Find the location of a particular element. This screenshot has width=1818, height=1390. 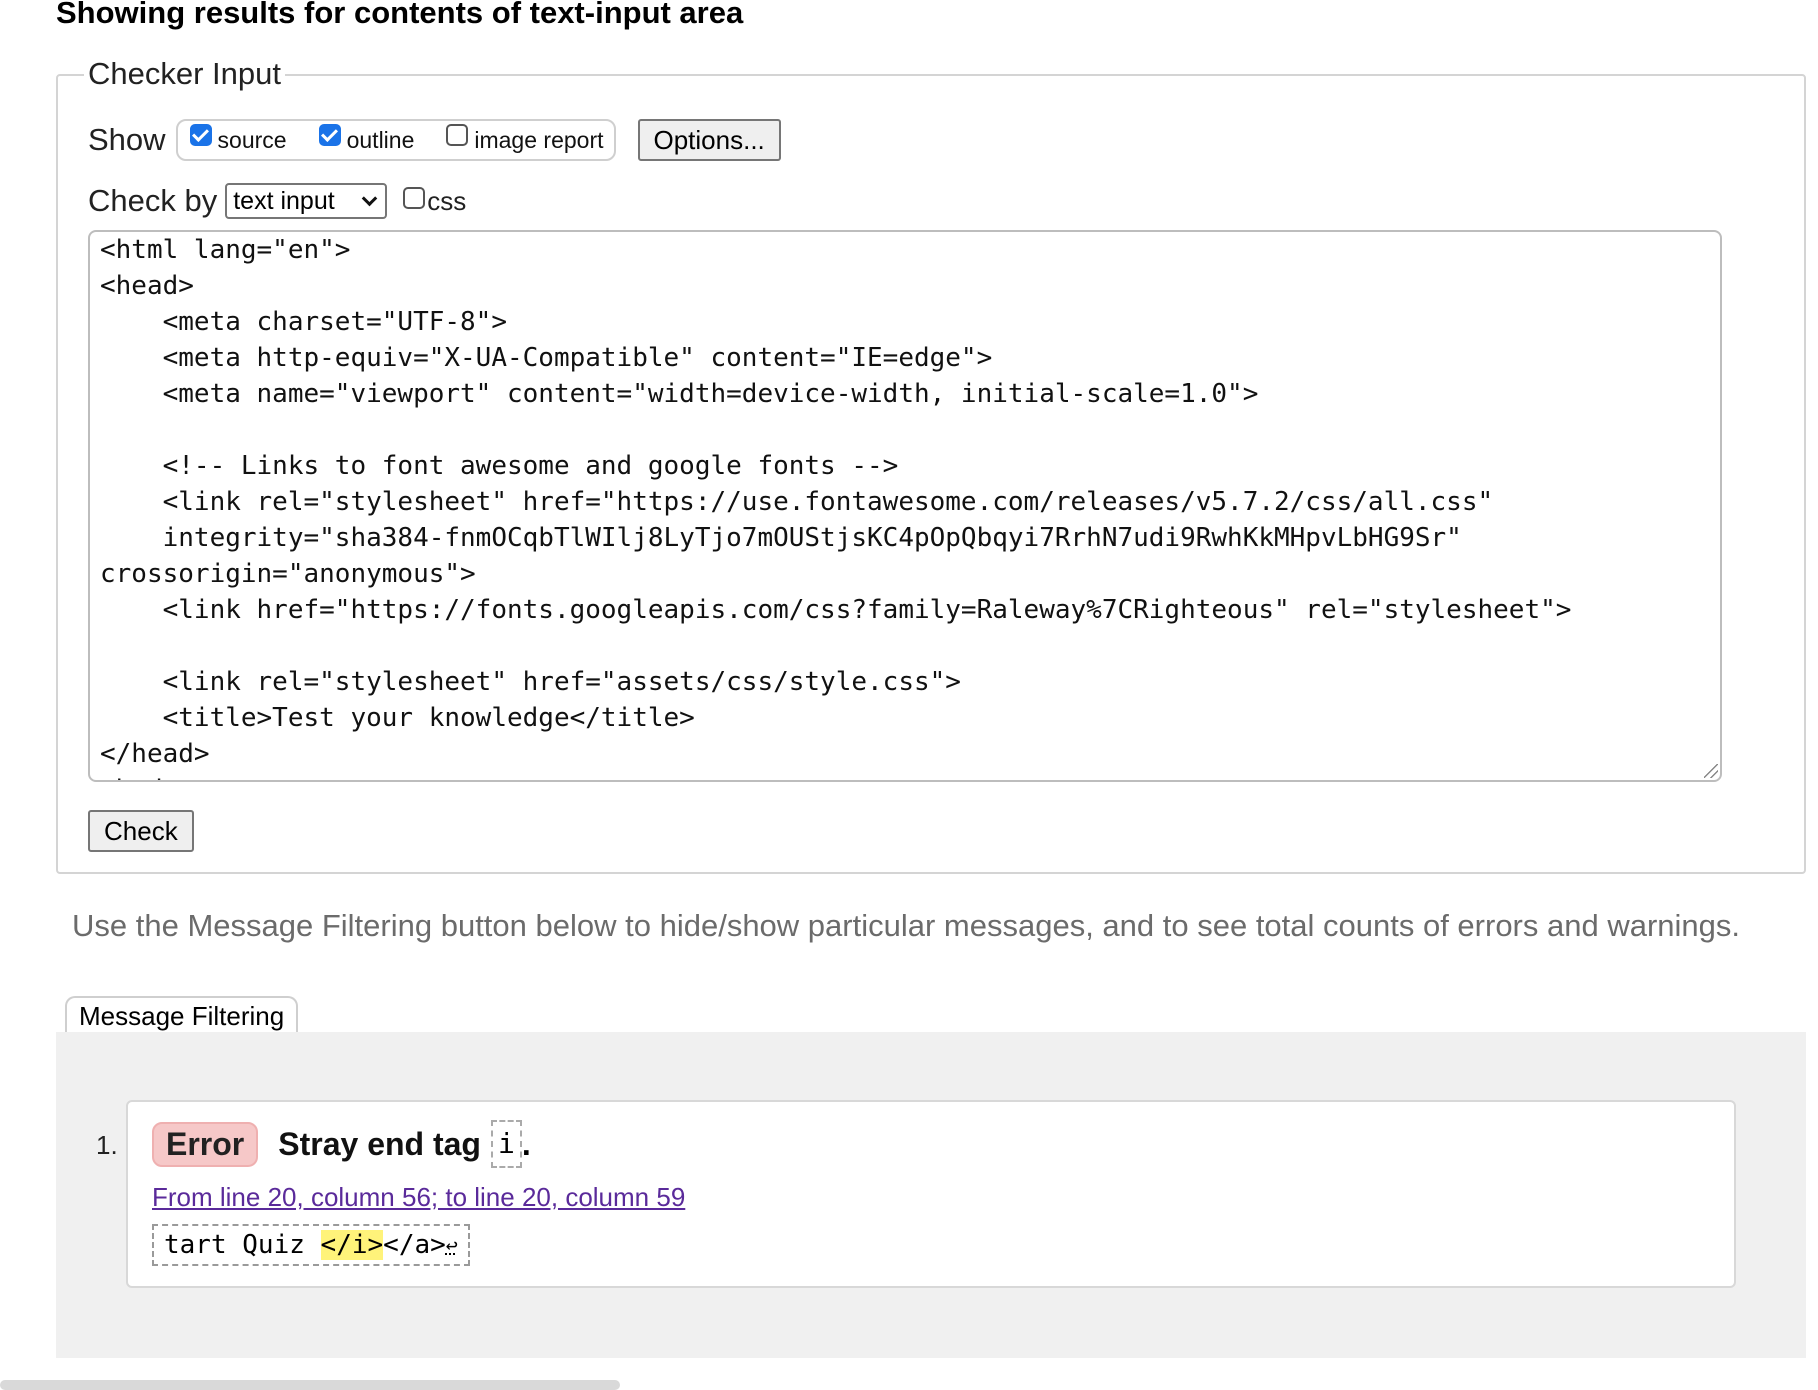

show-options-group: source outline image report is located at coordinates (395, 140).